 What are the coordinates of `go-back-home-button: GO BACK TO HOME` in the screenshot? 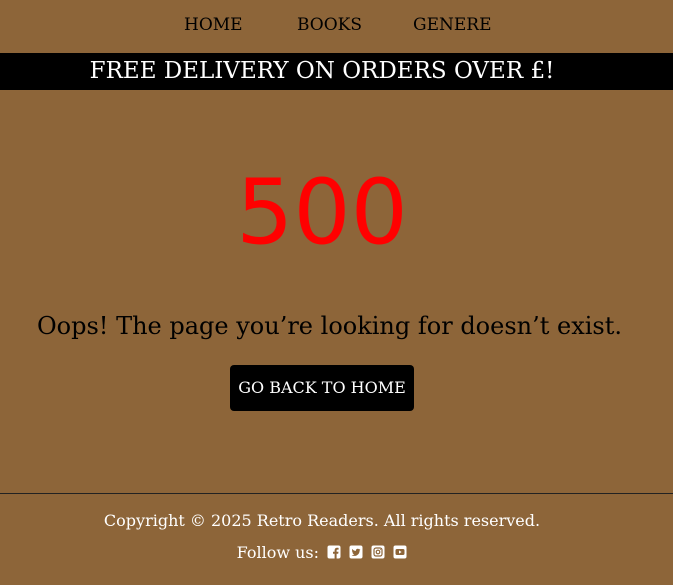 It's located at (322, 388).